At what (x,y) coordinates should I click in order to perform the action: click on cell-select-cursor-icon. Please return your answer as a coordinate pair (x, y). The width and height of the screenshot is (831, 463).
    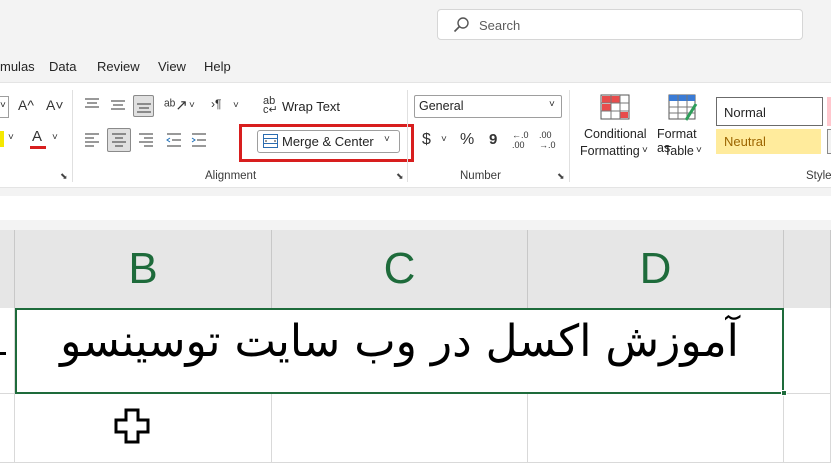
    Looking at the image, I should click on (132, 426).